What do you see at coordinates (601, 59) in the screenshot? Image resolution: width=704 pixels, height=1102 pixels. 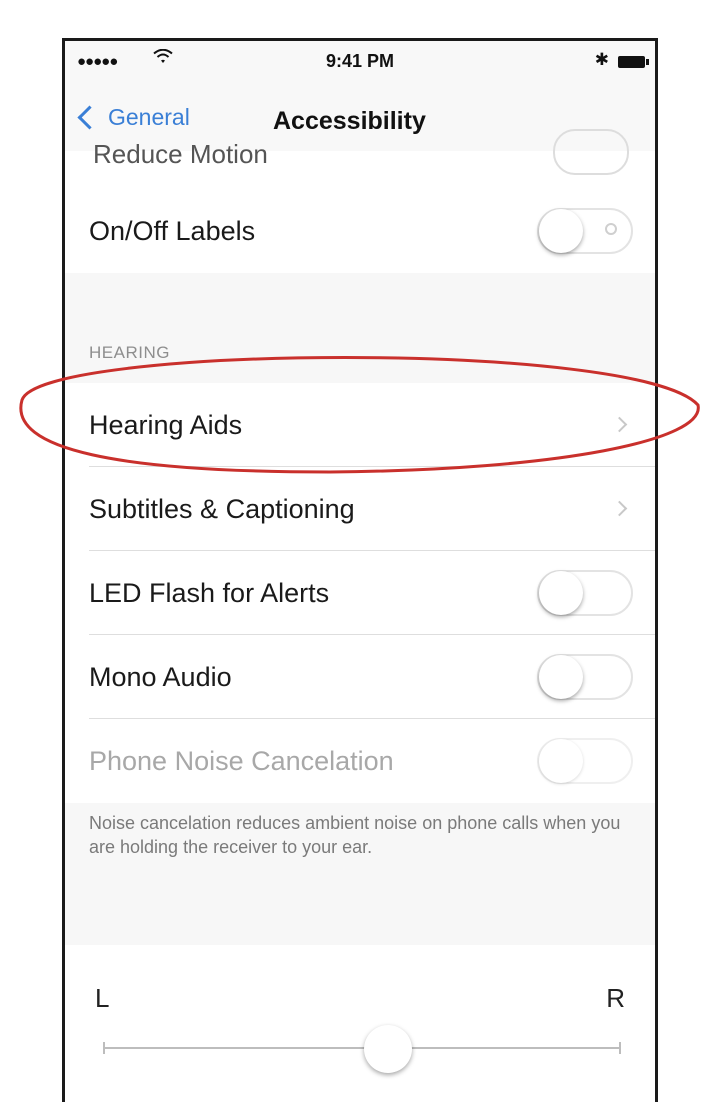 I see `bluetooth-icon: ✱` at bounding box center [601, 59].